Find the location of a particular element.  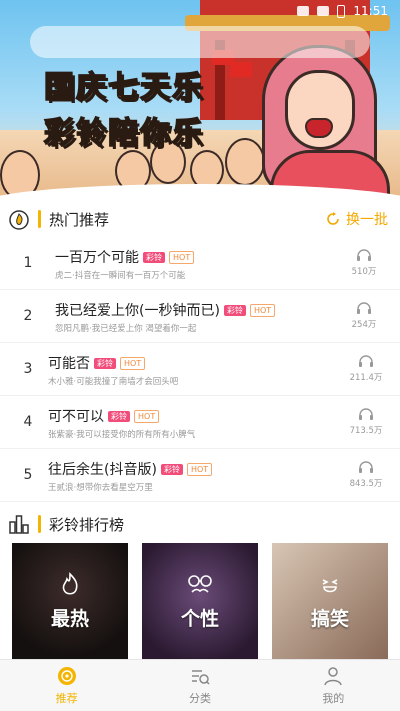

song-rank: 1 is located at coordinates (28, 263).